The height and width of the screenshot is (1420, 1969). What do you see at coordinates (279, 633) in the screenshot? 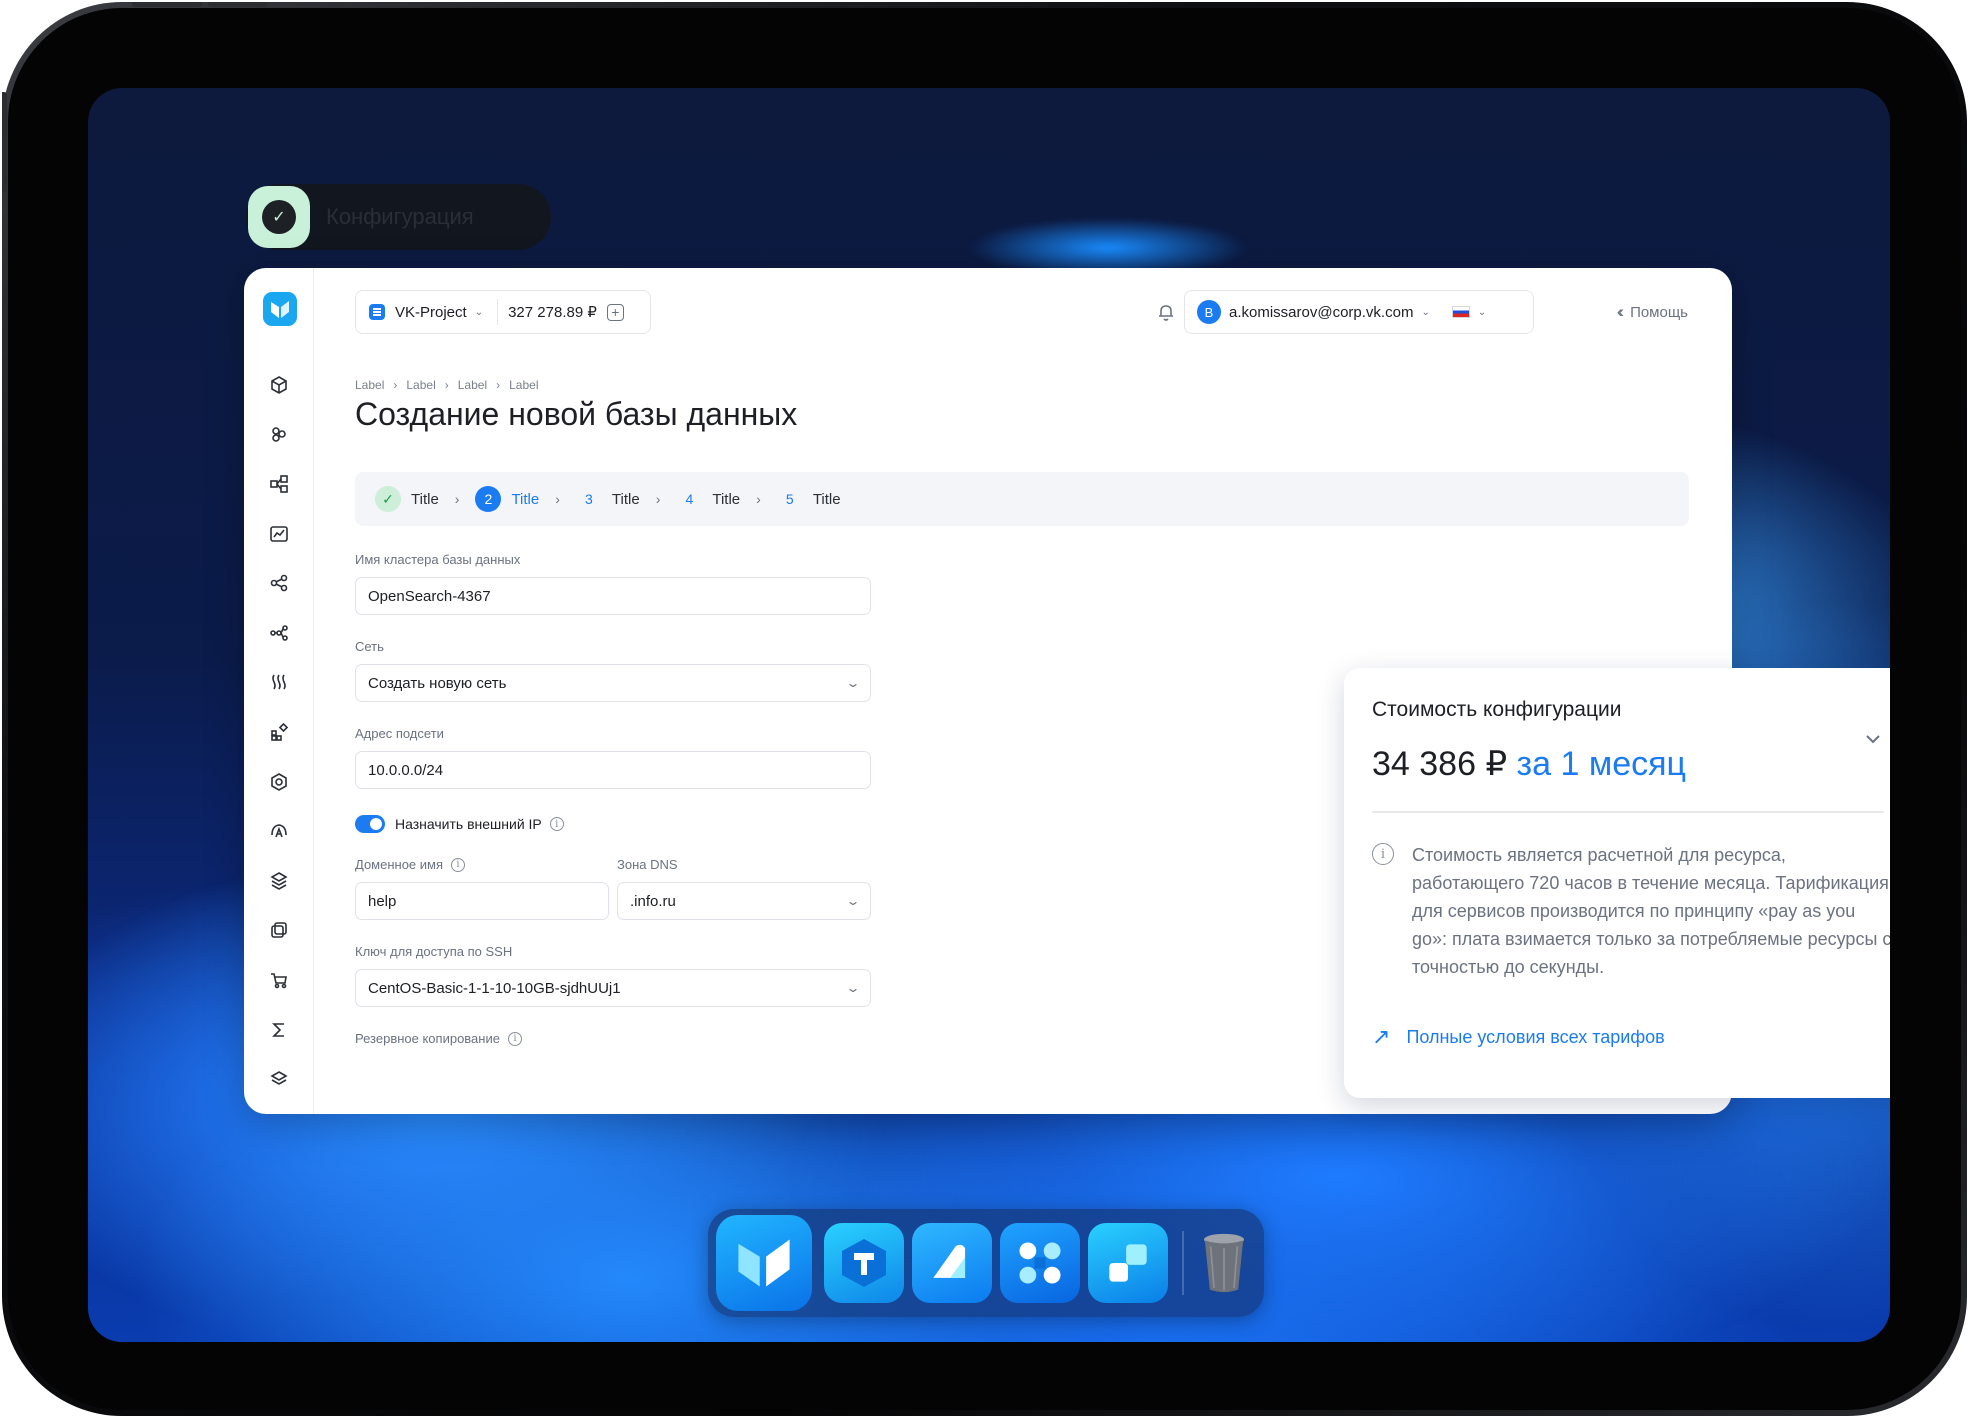
I see `nodes-icon` at bounding box center [279, 633].